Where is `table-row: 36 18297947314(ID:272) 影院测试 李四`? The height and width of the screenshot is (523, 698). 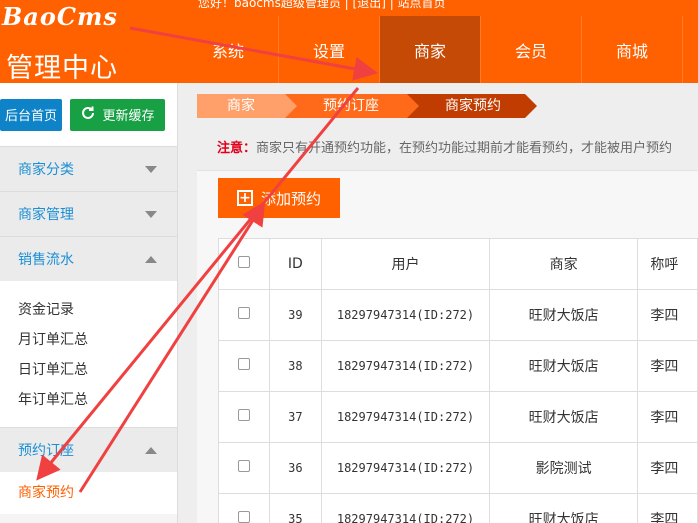 table-row: 36 18297947314(ID:272) 影院测试 李四 is located at coordinates (458, 468).